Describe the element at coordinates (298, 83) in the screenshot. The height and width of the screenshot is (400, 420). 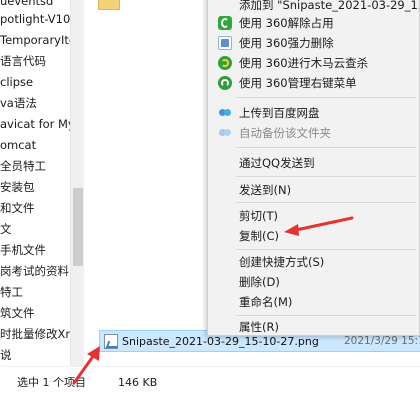
I see `menu-item-label: 使用 360管理右键菜单` at that location.